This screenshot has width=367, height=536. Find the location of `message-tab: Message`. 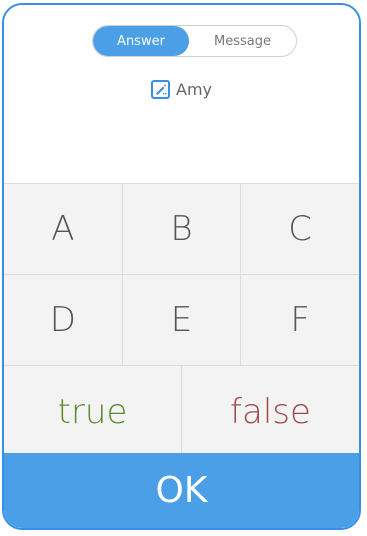

message-tab: Message is located at coordinates (242, 41).